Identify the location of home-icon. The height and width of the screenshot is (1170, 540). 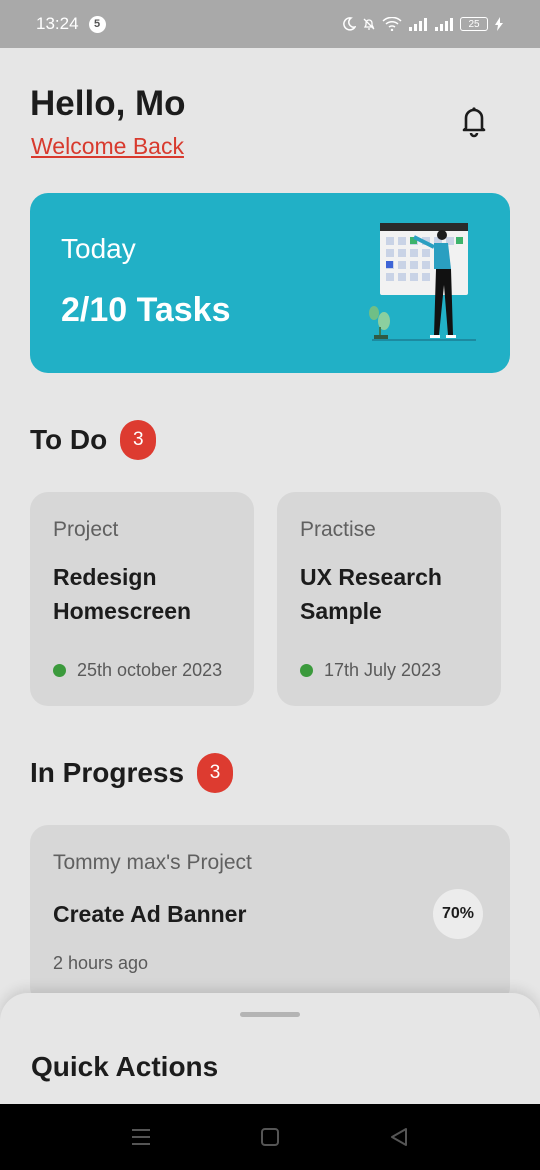
(270, 1137).